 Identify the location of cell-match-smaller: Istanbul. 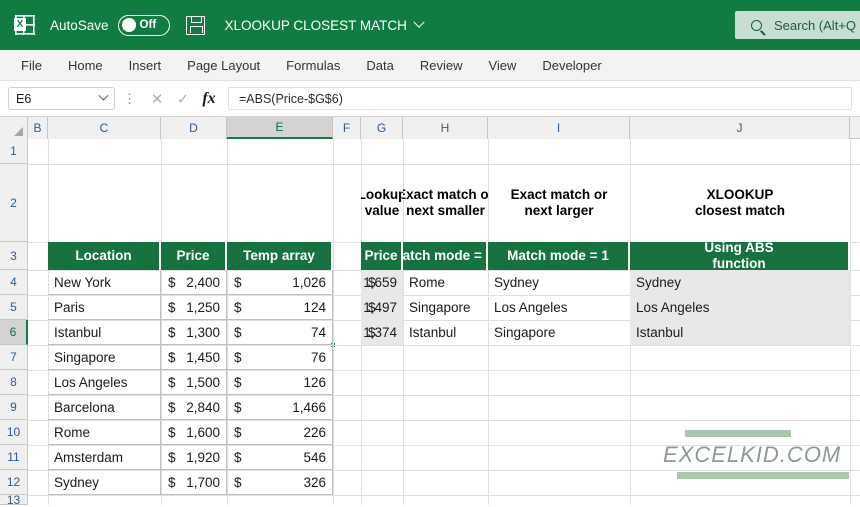
(445, 332).